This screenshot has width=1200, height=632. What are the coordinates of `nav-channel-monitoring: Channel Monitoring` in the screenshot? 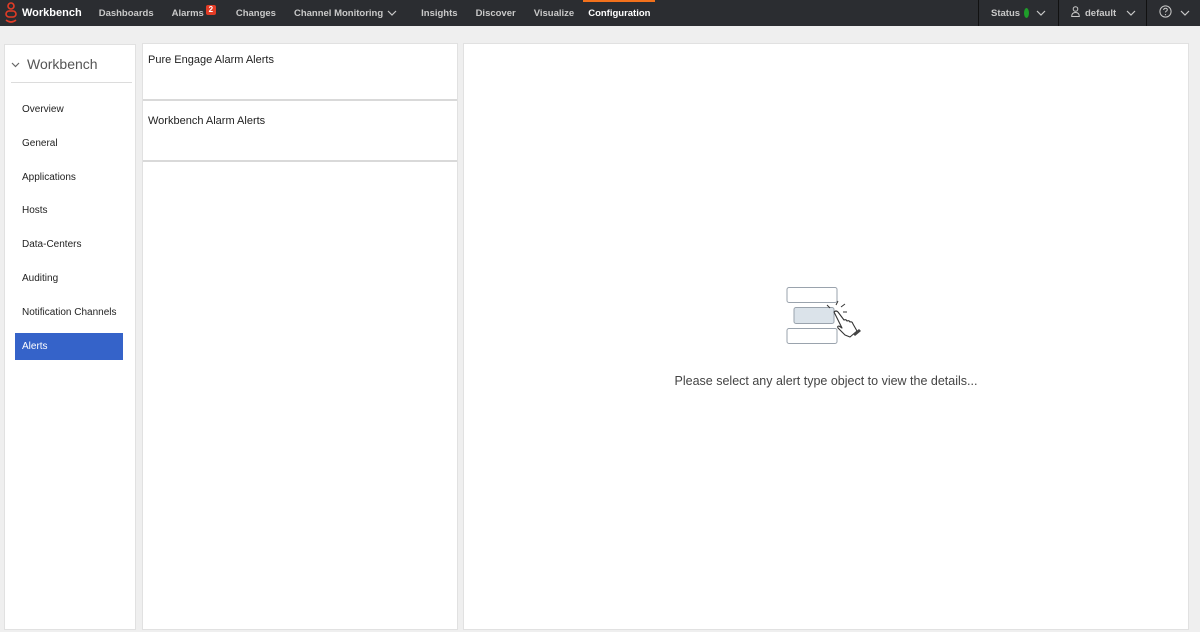 It's located at (345, 13).